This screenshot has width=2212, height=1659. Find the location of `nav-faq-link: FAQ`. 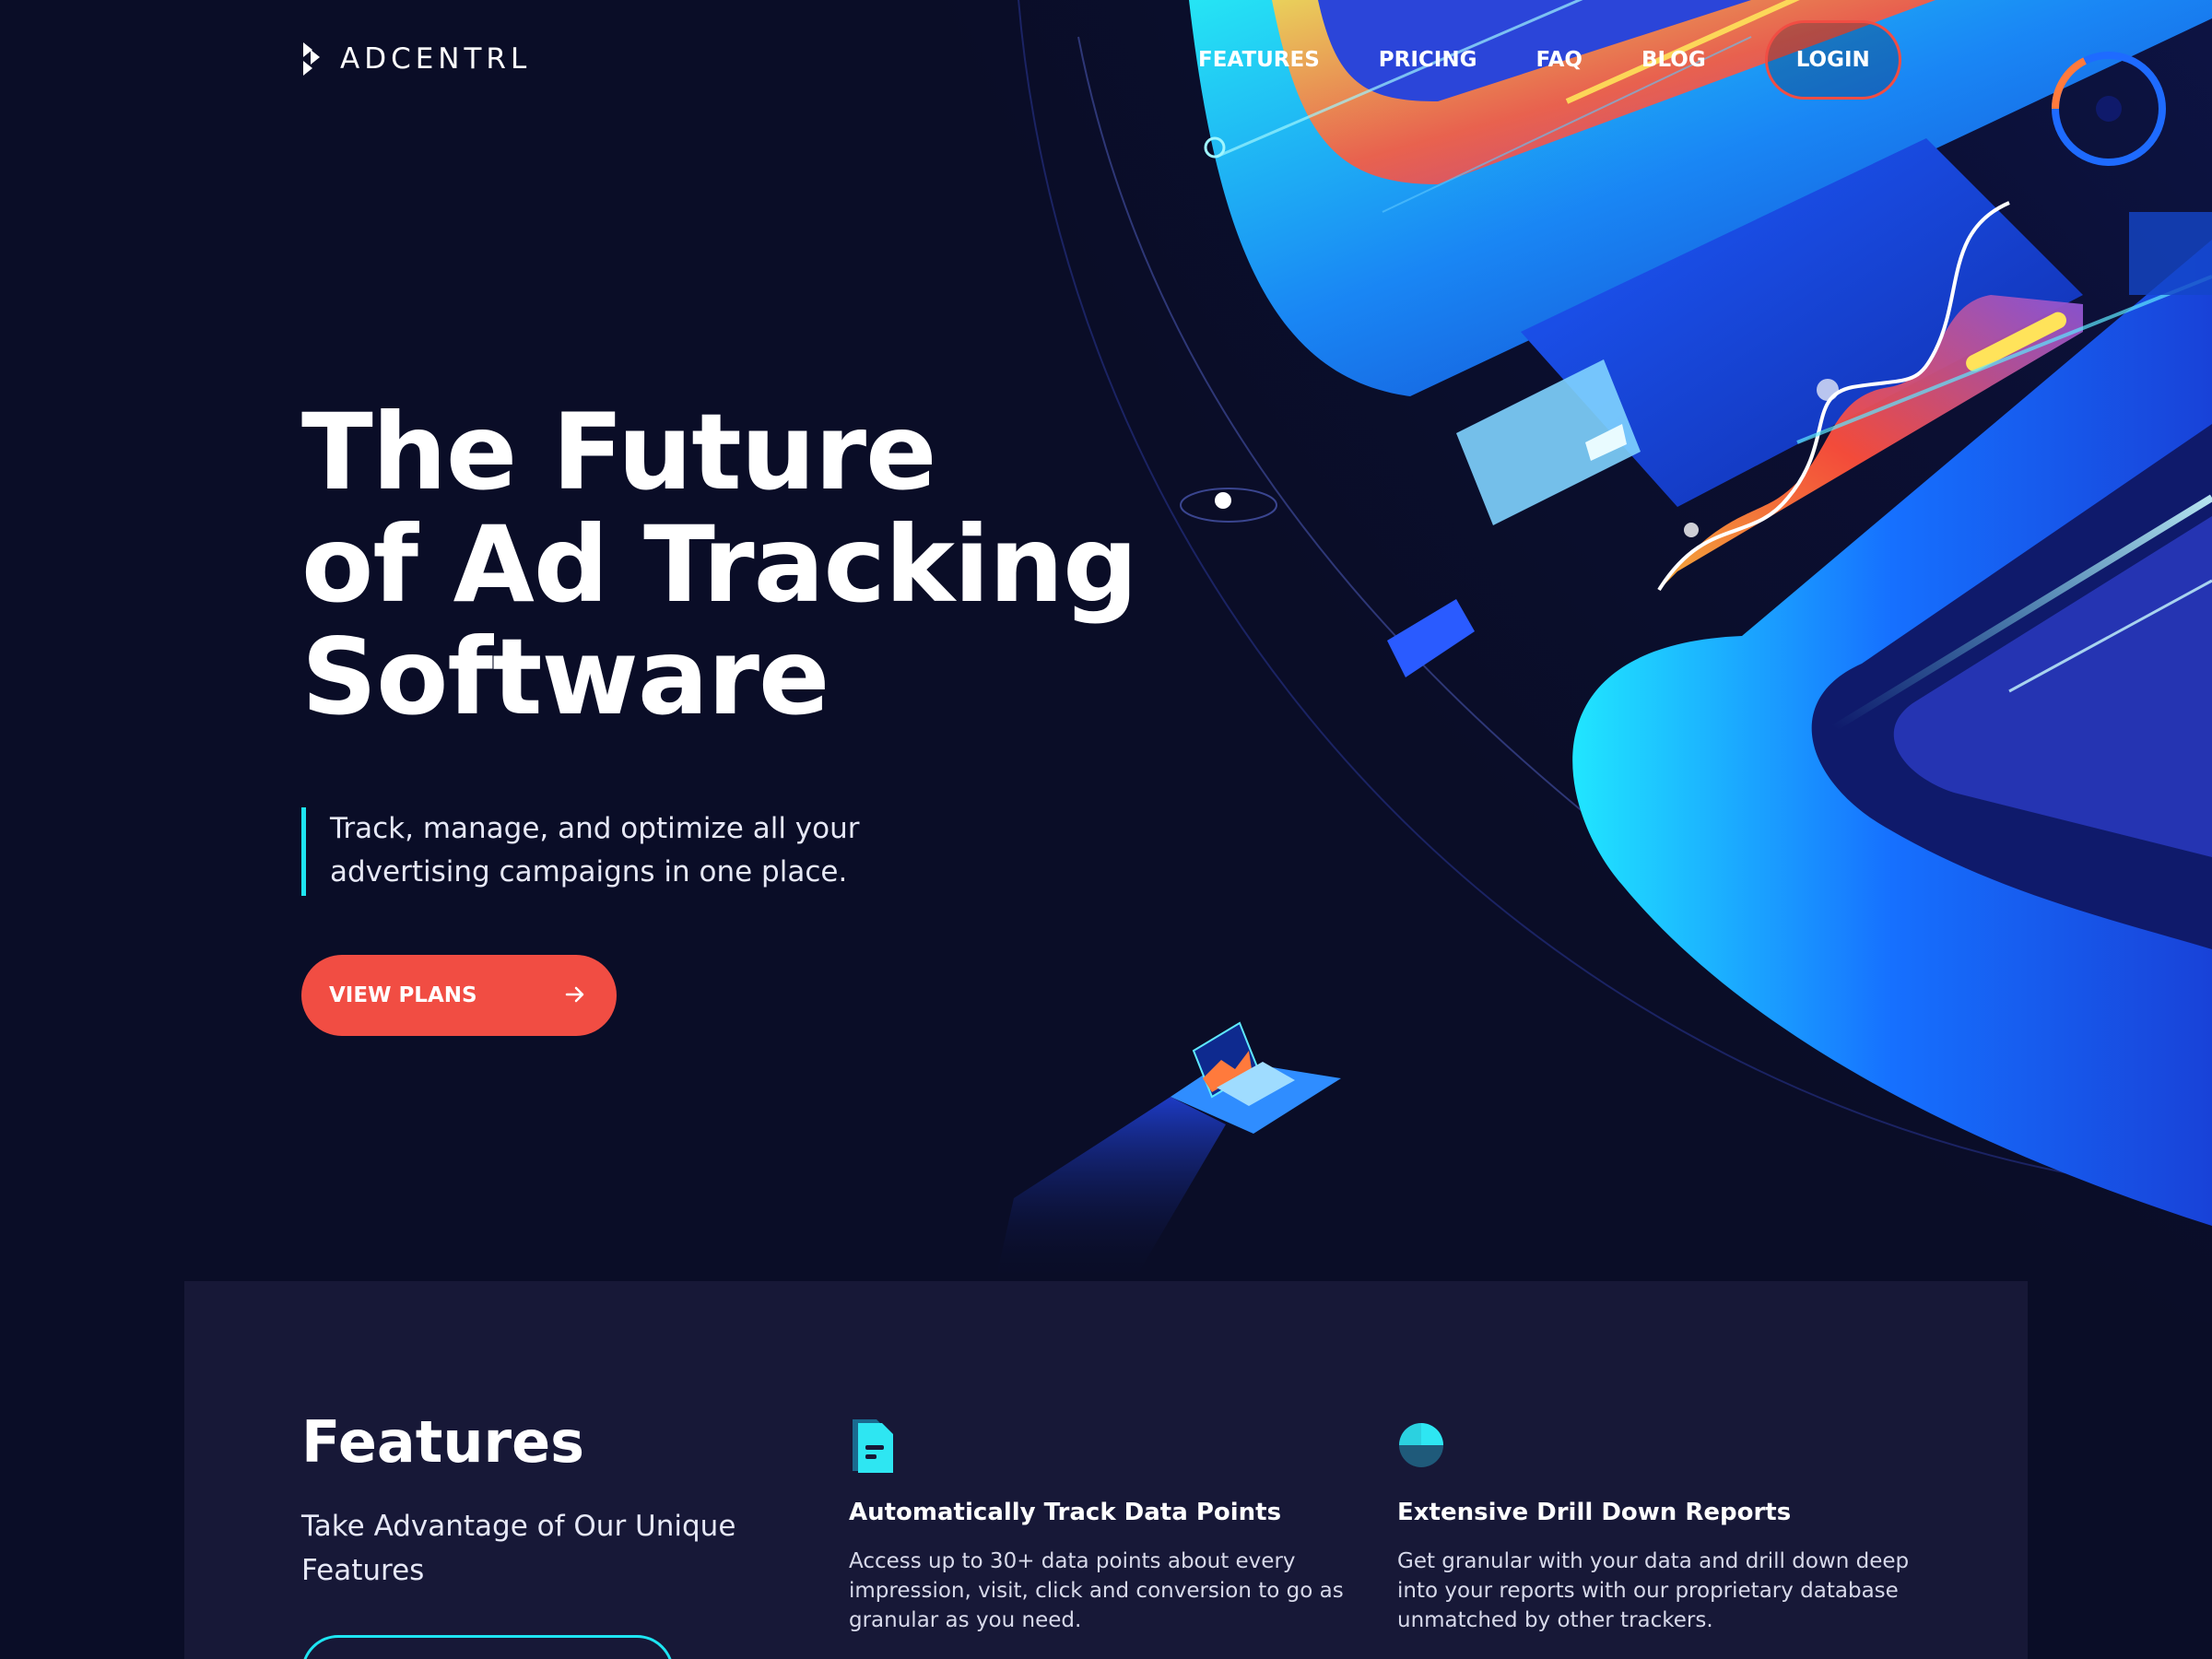

nav-faq-link: FAQ is located at coordinates (1559, 60).